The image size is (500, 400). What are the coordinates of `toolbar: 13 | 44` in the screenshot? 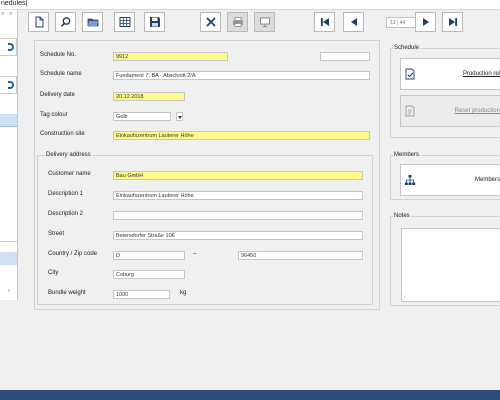 It's located at (259, 22).